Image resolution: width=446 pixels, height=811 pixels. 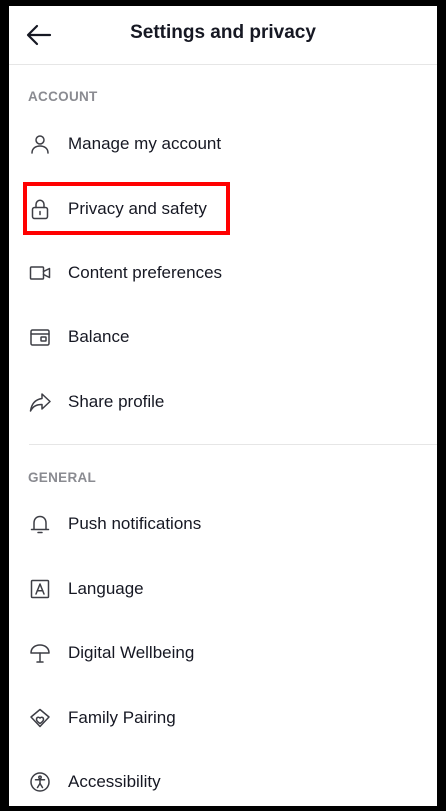 What do you see at coordinates (223, 402) in the screenshot?
I see `menu-item-share-profile: Share profile` at bounding box center [223, 402].